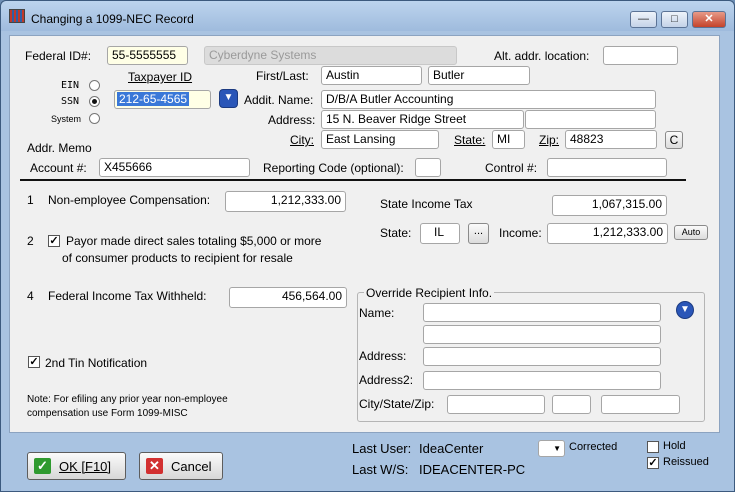 This screenshot has width=735, height=492. Describe the element at coordinates (542, 56) in the screenshot. I see `alt-addr-label: Alt. addr. location:` at that location.